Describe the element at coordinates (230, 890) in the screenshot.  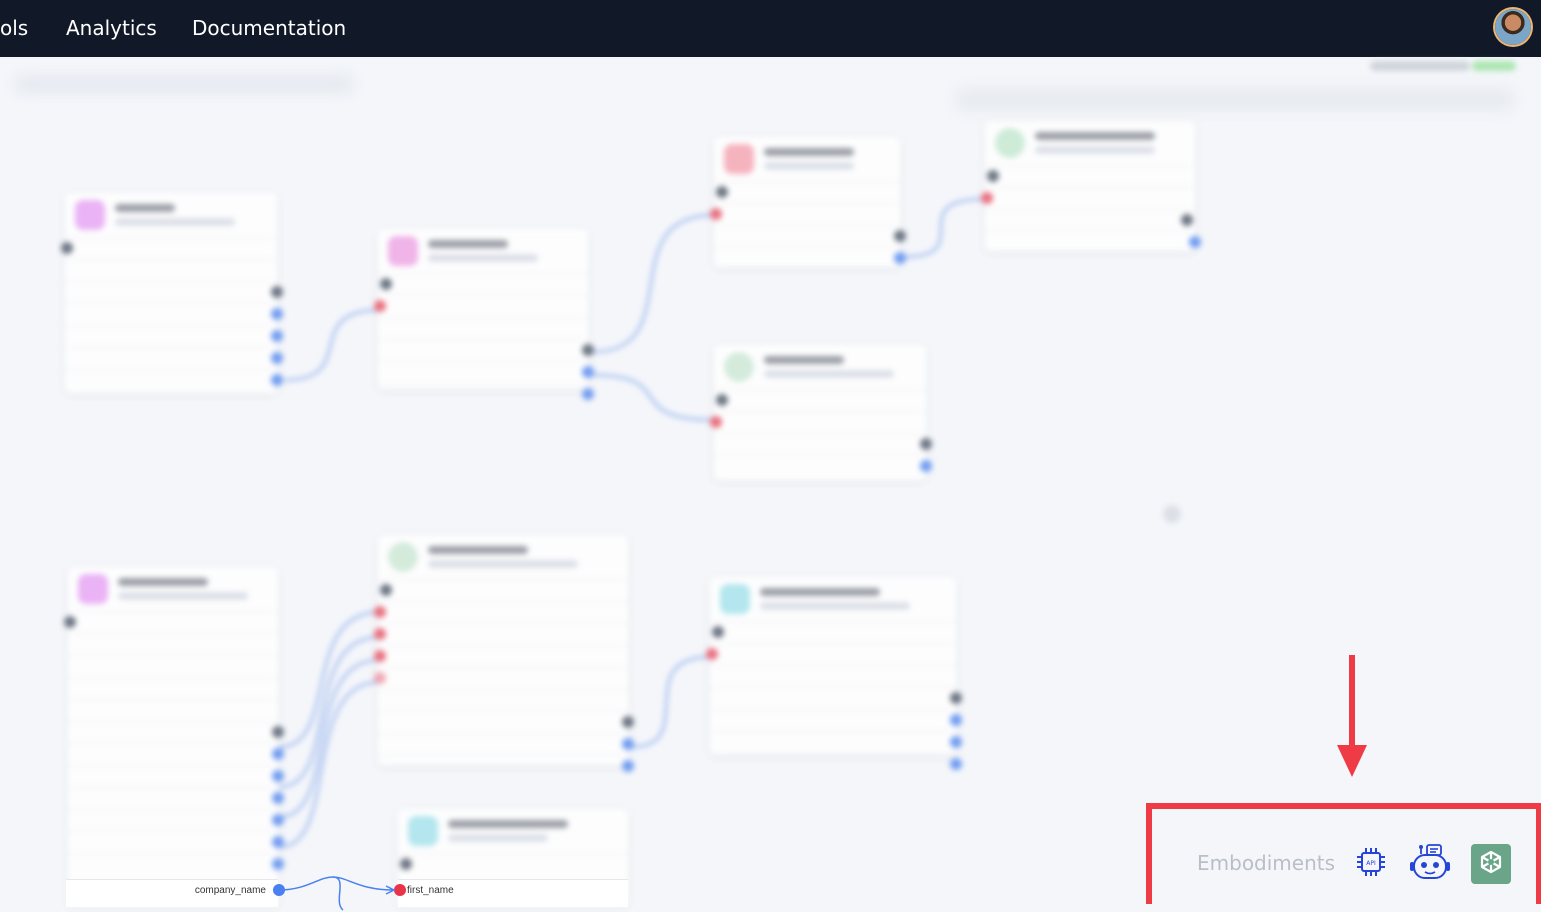
I see `output-port-label: company_name` at that location.